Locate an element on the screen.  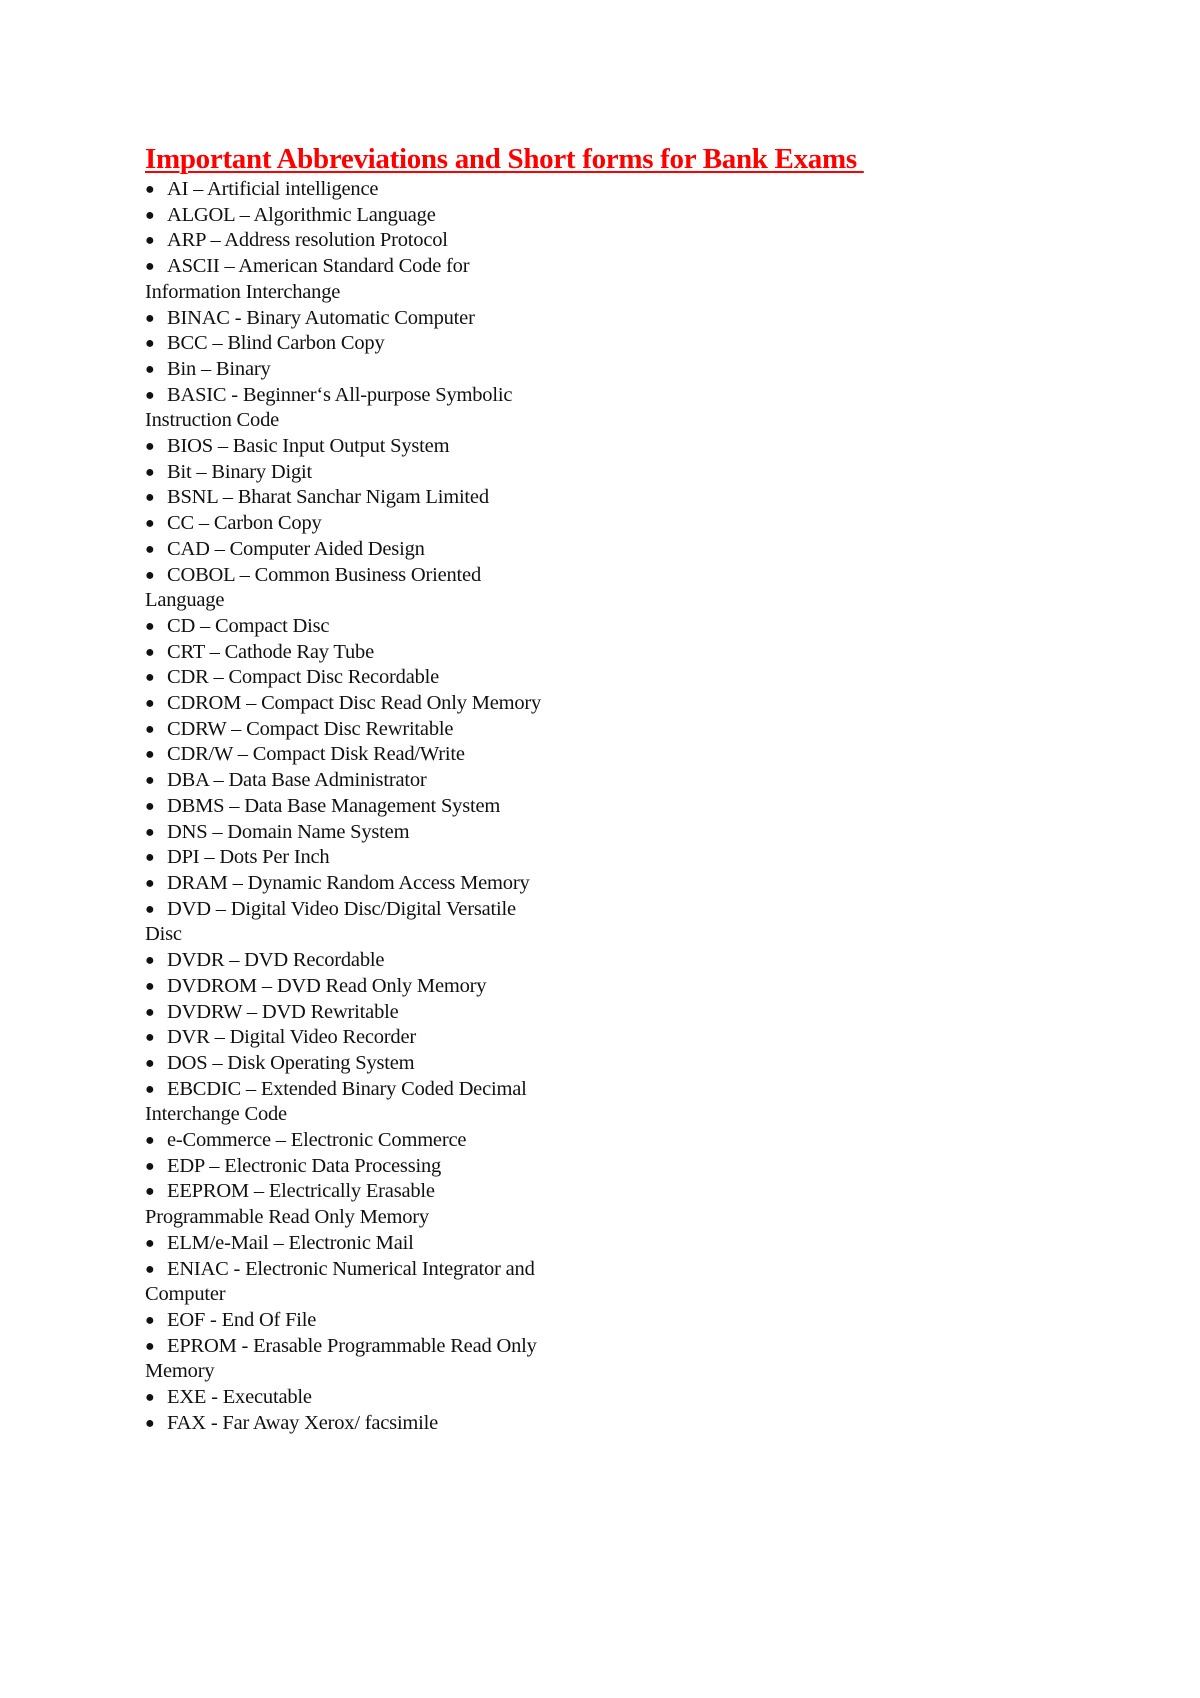
list-item-text: ● DVDROM – DVD Read Only Memory is located at coordinates (385, 987).